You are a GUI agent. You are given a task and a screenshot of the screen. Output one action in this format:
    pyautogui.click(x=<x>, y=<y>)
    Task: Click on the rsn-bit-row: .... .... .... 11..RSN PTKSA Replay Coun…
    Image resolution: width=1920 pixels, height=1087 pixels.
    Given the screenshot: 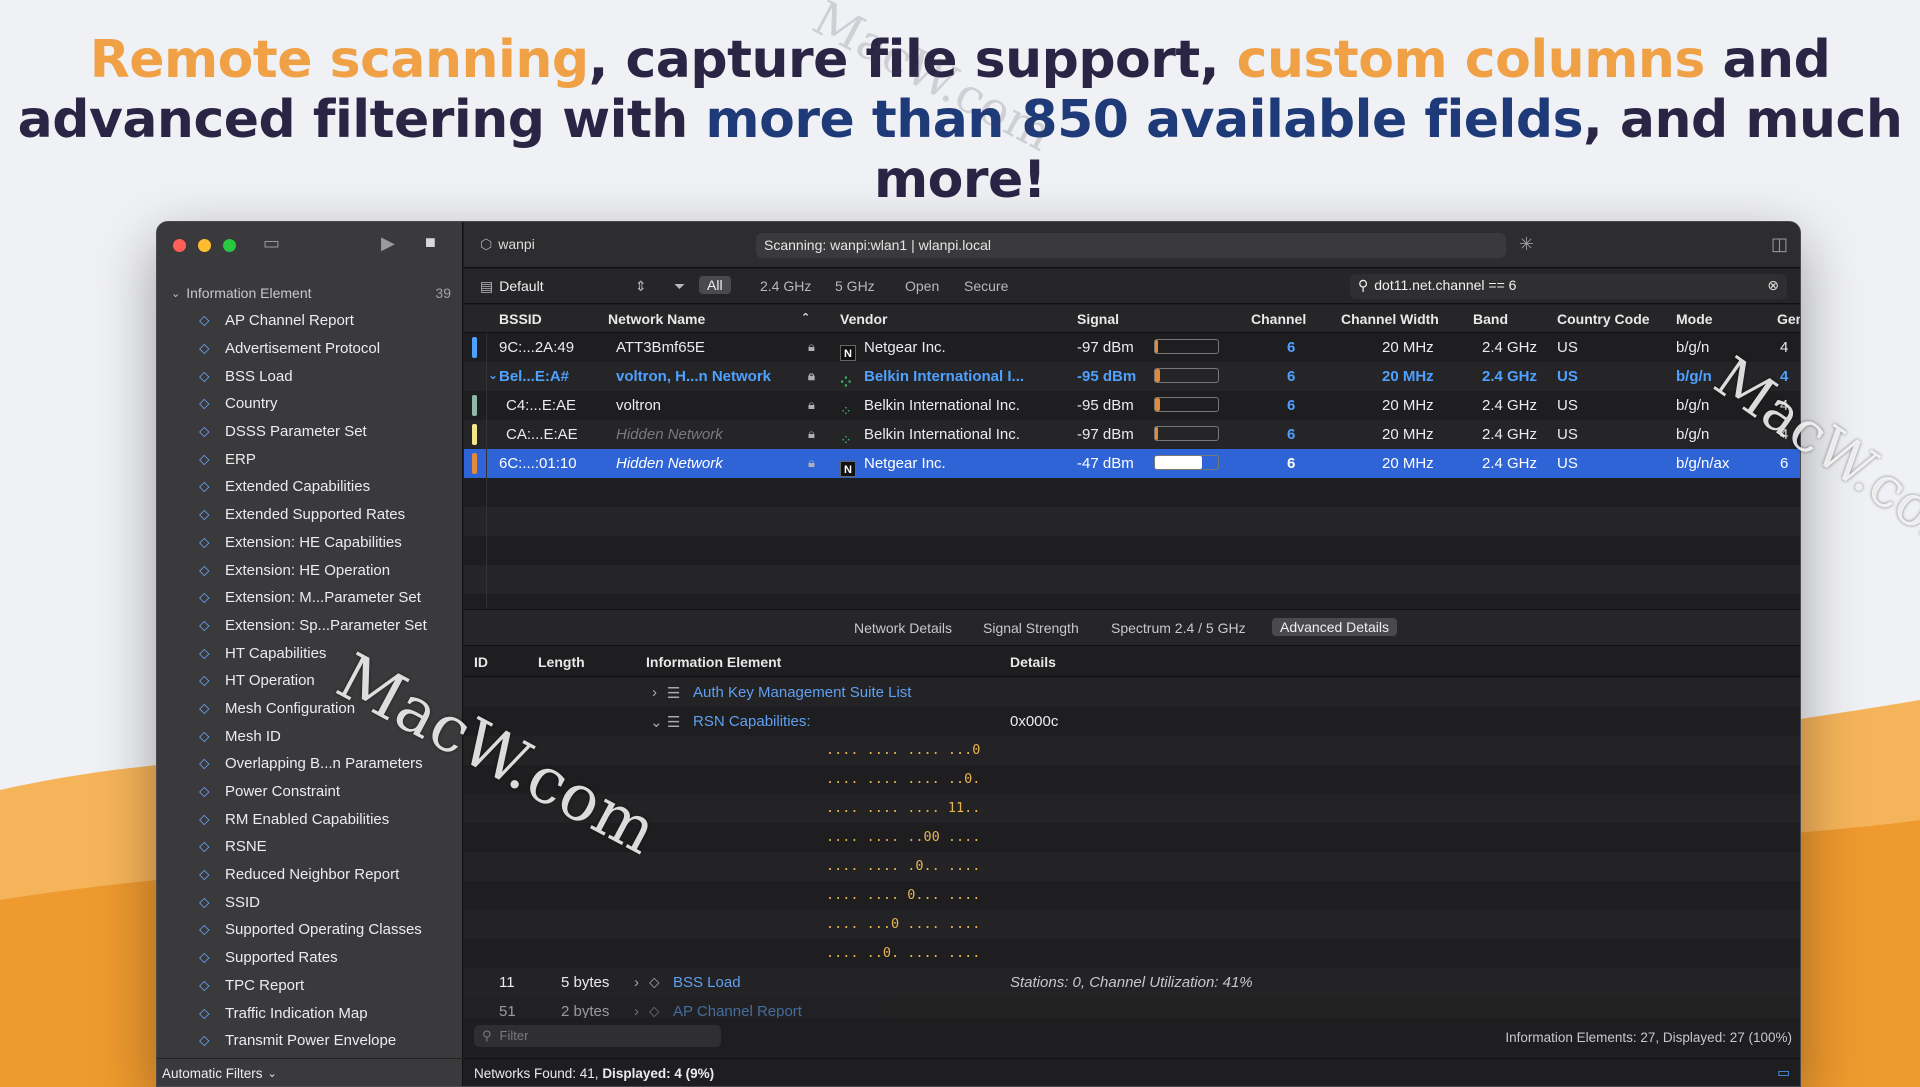 What is the action you would take?
    pyautogui.click(x=1132, y=808)
    